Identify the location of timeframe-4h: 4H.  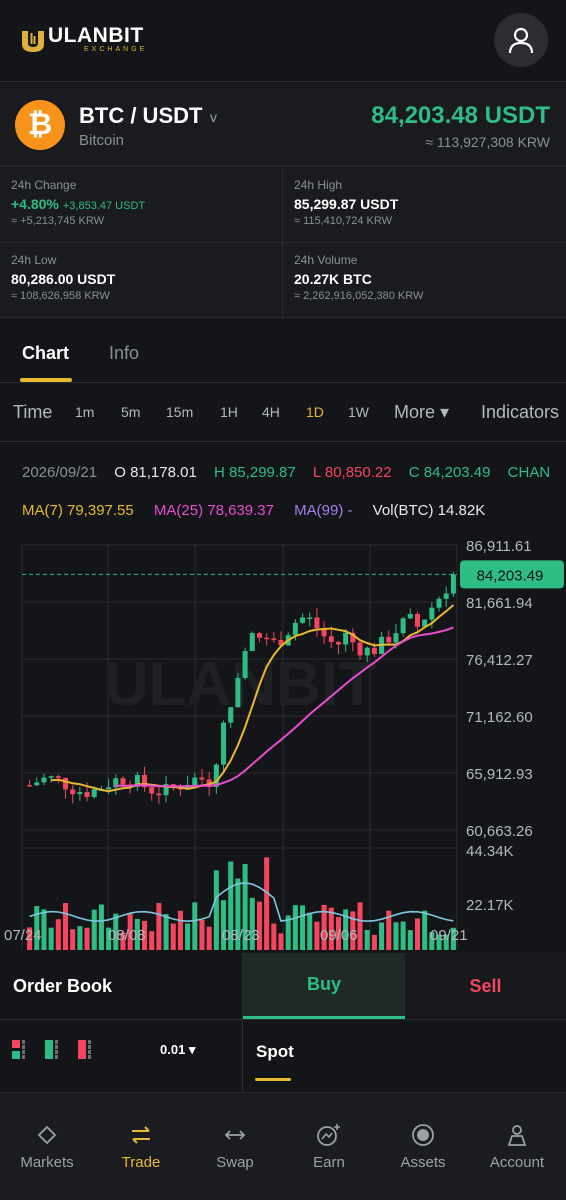
(271, 412).